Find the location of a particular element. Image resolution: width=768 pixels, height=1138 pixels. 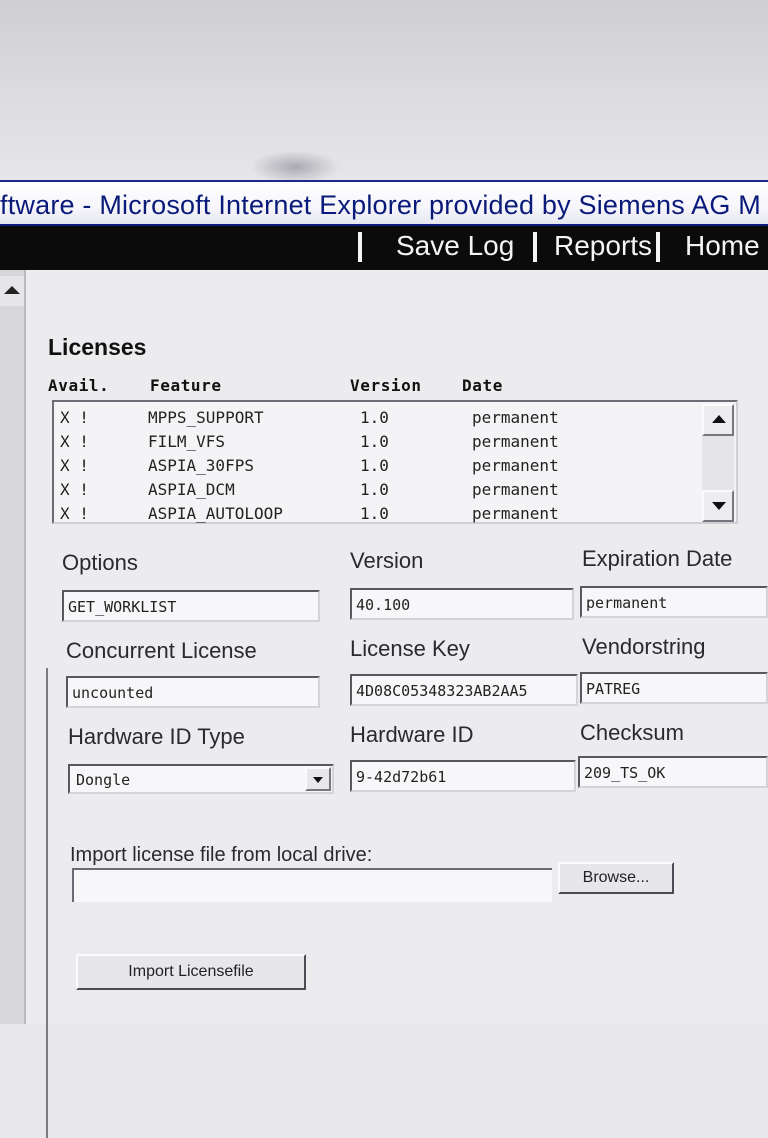

concurrent-license-field: uncounted is located at coordinates (193, 692).